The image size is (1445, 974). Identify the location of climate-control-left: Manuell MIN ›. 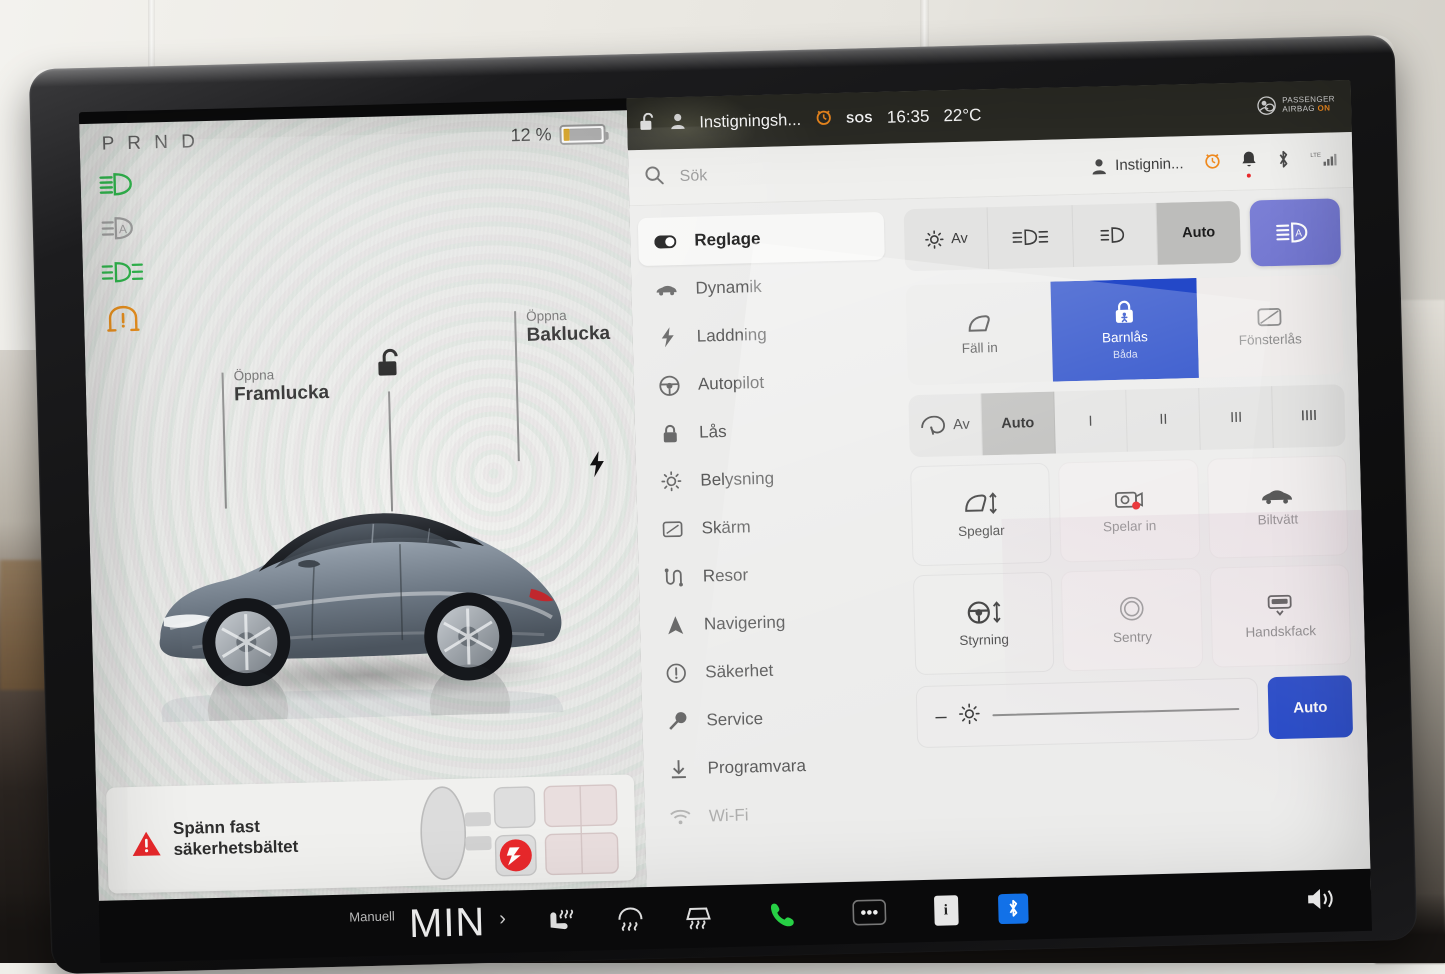
(303, 926).